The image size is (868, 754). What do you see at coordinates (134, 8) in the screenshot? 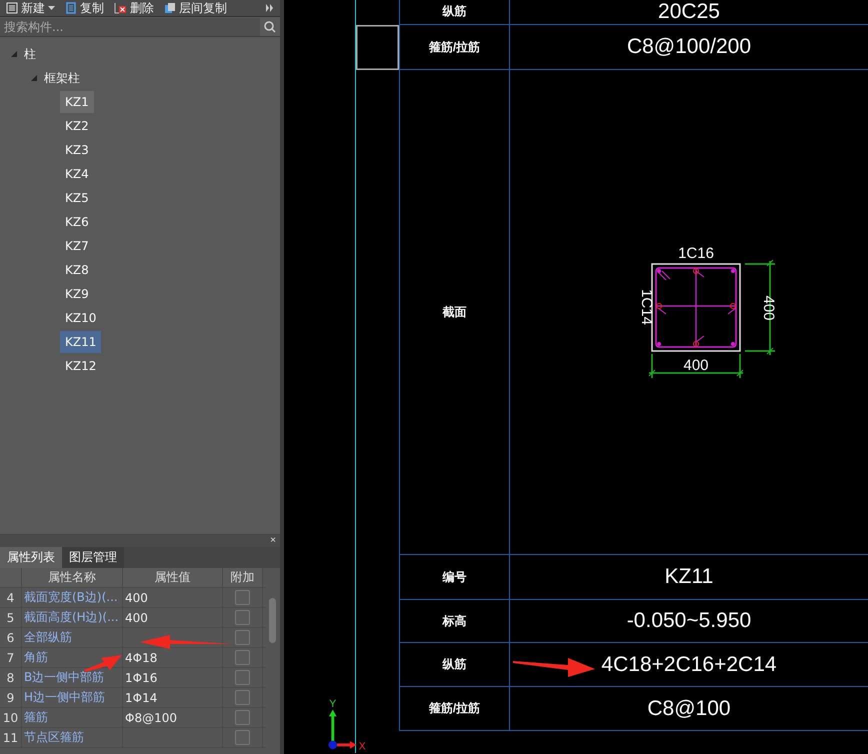
I see `toolbar-button: 删除` at bounding box center [134, 8].